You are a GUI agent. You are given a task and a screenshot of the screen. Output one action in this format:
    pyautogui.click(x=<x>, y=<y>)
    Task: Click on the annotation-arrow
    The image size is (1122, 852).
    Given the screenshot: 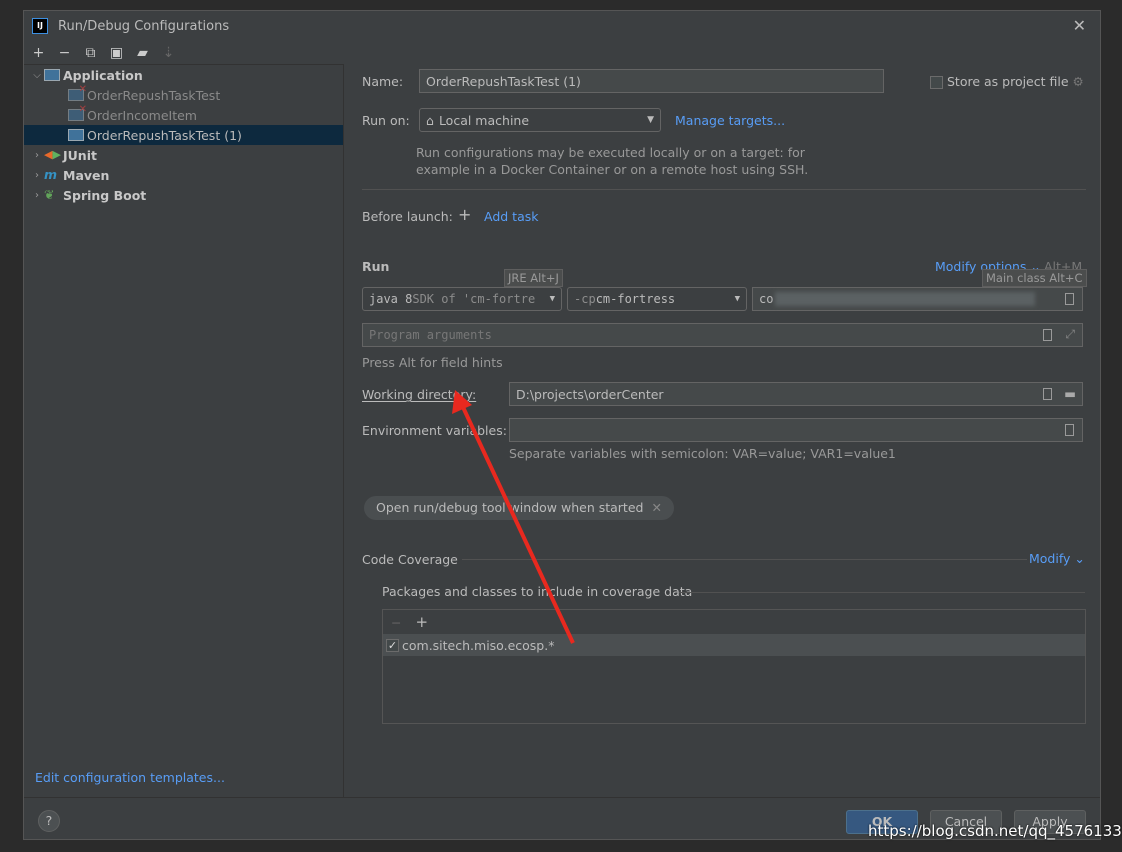 What is the action you would take?
    pyautogui.click(x=513, y=517)
    